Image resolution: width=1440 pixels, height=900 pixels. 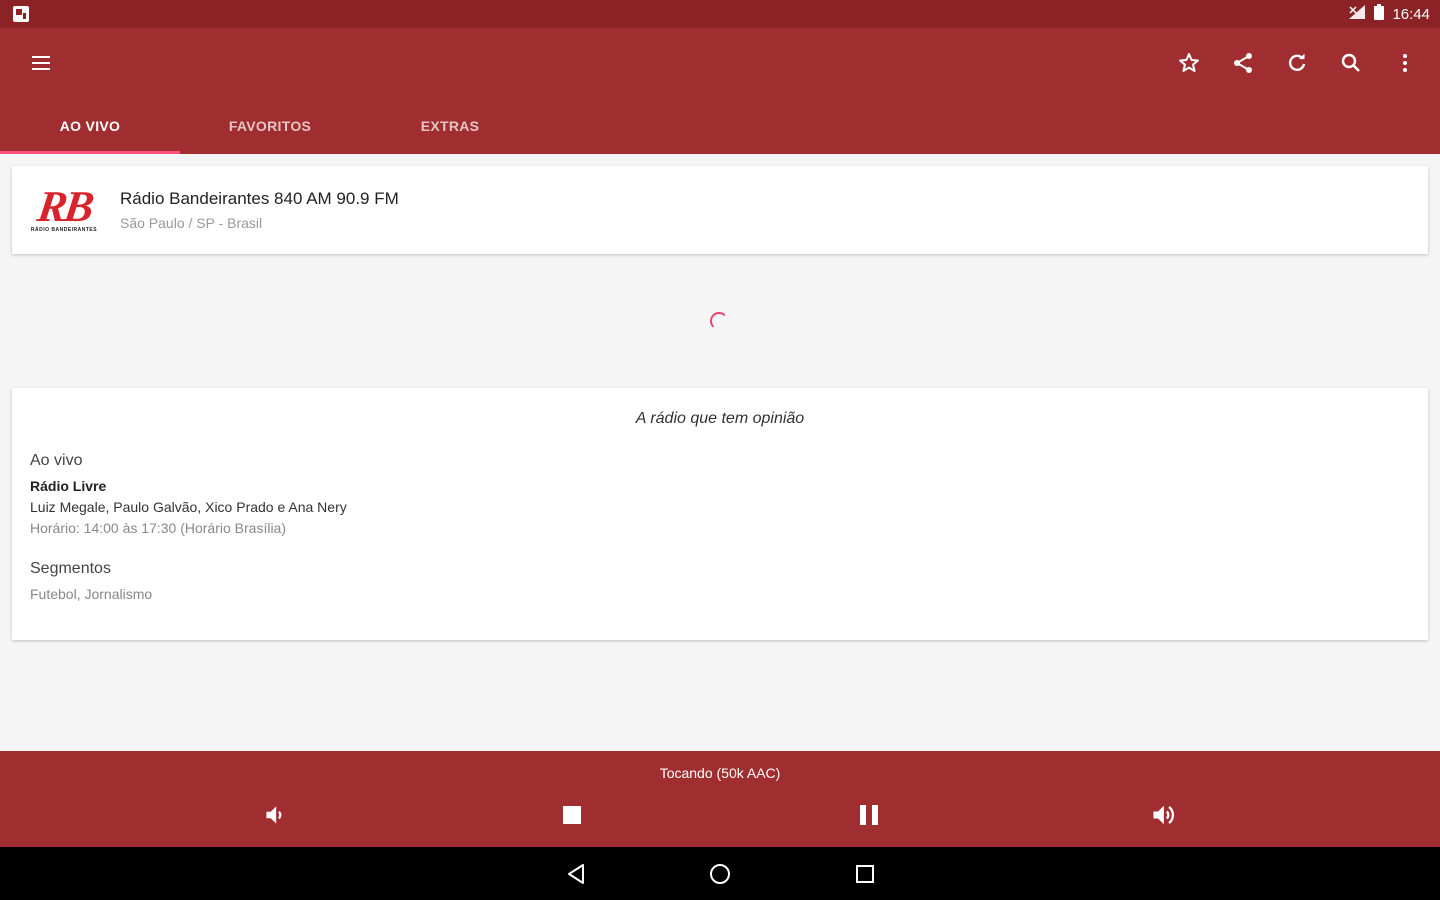 I want to click on app-bar: AO VIVO FAVORITOS EXTRAS, so click(x=720, y=91).